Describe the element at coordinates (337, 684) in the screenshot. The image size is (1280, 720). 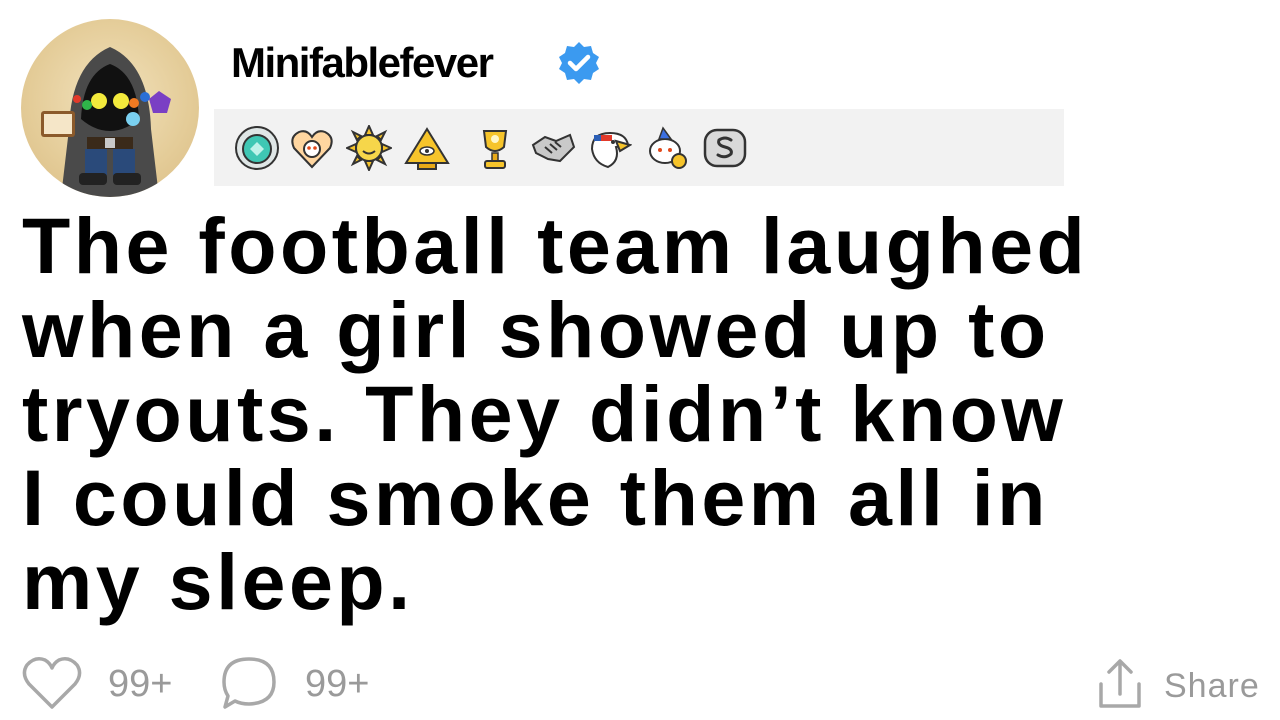
I see `comment-count: 99+` at that location.